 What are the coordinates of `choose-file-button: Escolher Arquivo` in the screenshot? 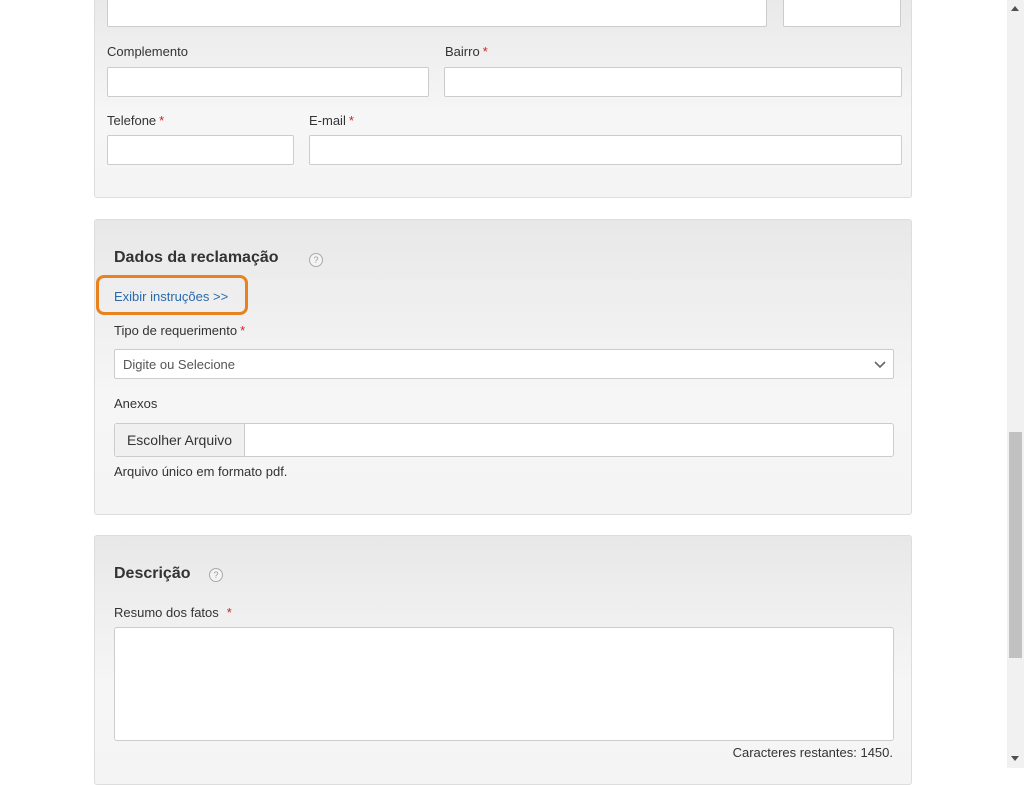 It's located at (180, 440).